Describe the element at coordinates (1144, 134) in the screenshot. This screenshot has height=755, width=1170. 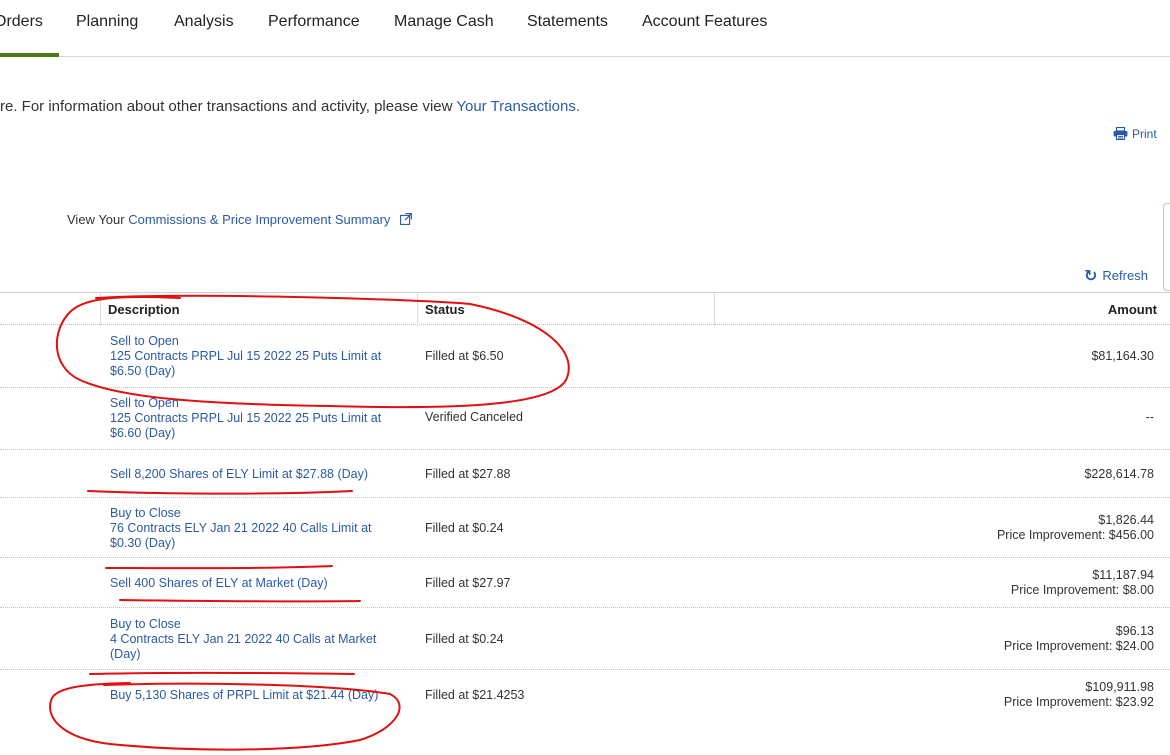
I see `print-label: Print` at that location.